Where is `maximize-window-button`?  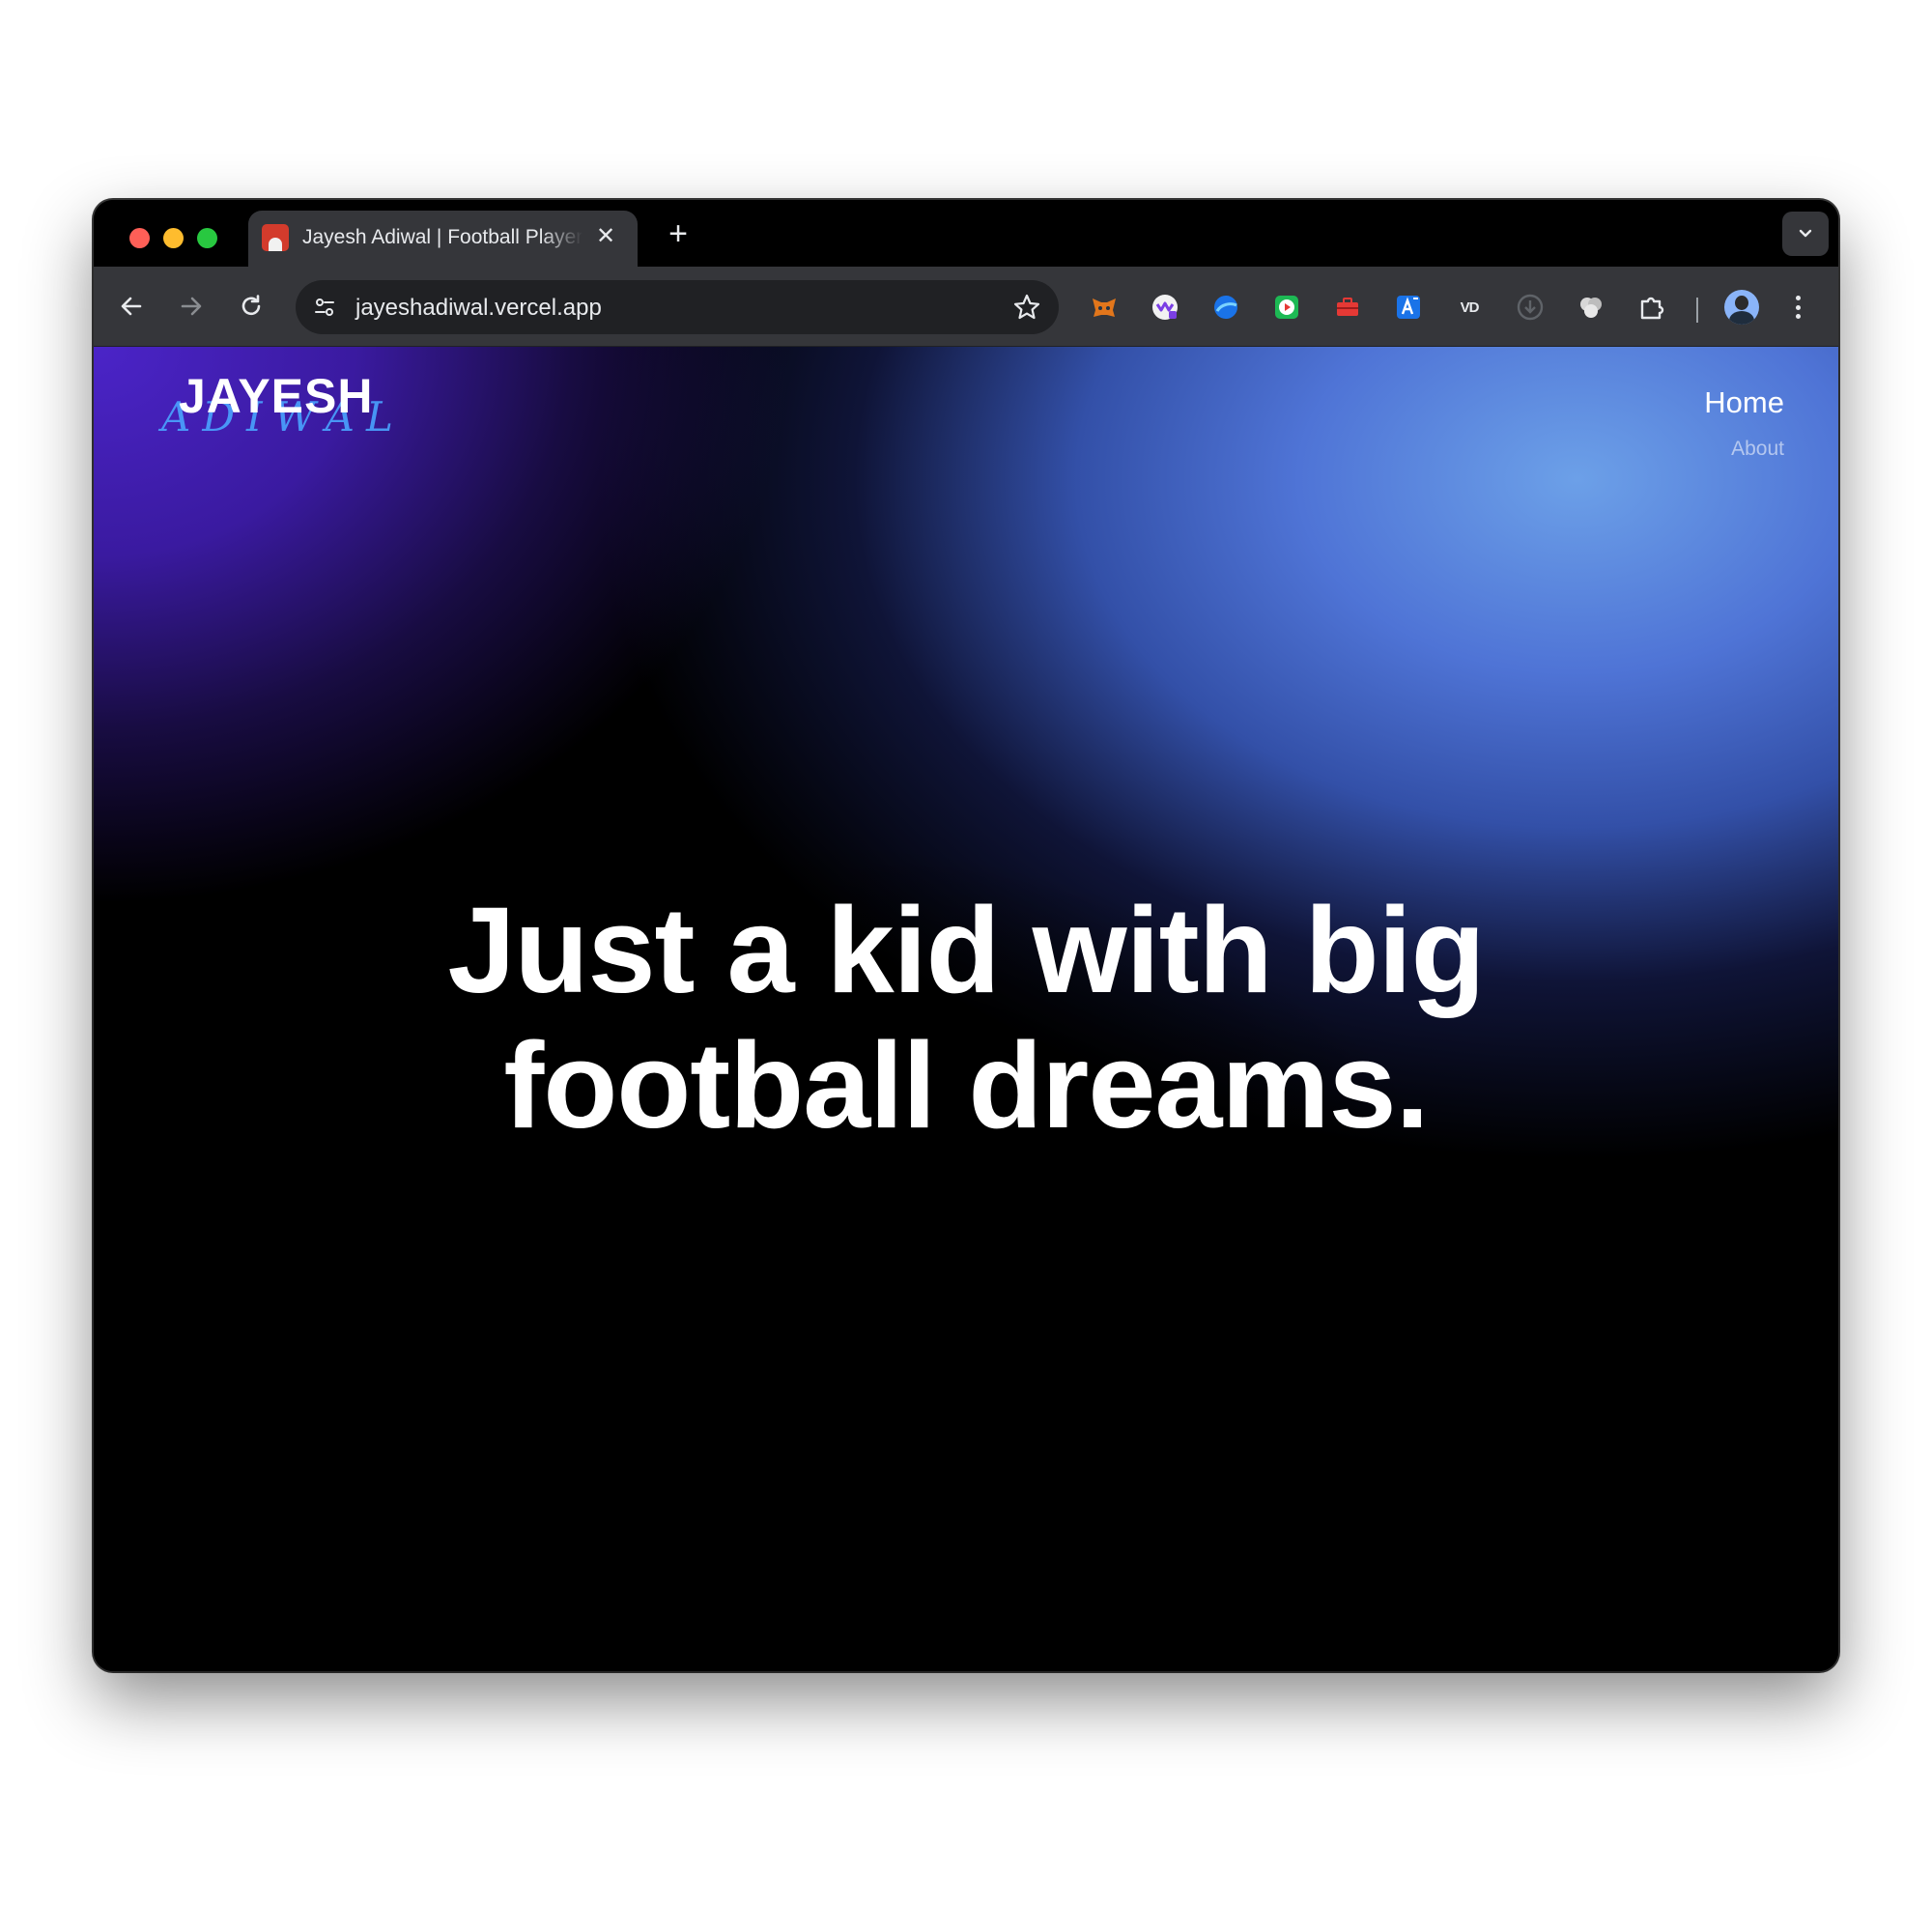 maximize-window-button is located at coordinates (207, 238).